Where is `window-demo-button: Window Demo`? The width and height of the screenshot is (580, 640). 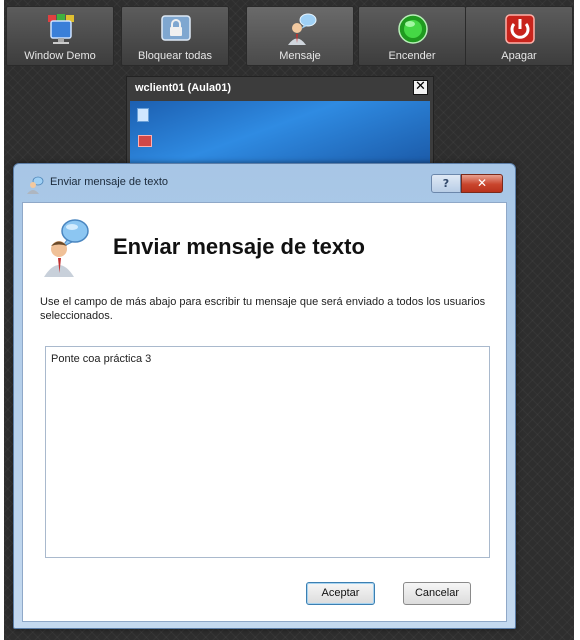 window-demo-button: Window Demo is located at coordinates (60, 36).